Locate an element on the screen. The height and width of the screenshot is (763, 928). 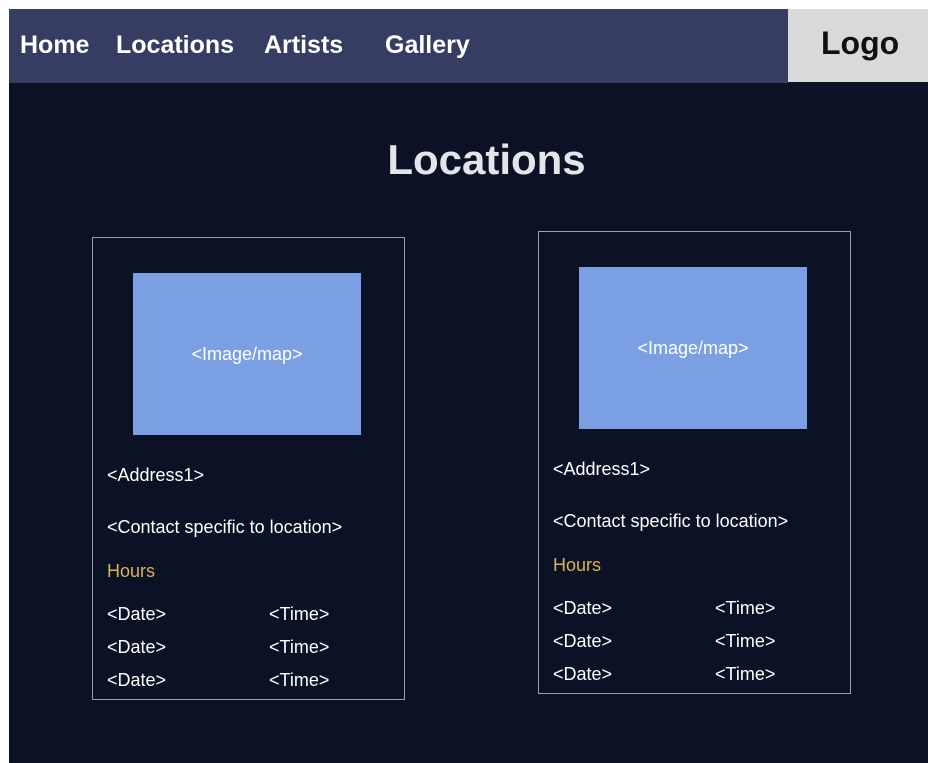
logo-placeholder: Logo is located at coordinates (858, 45).